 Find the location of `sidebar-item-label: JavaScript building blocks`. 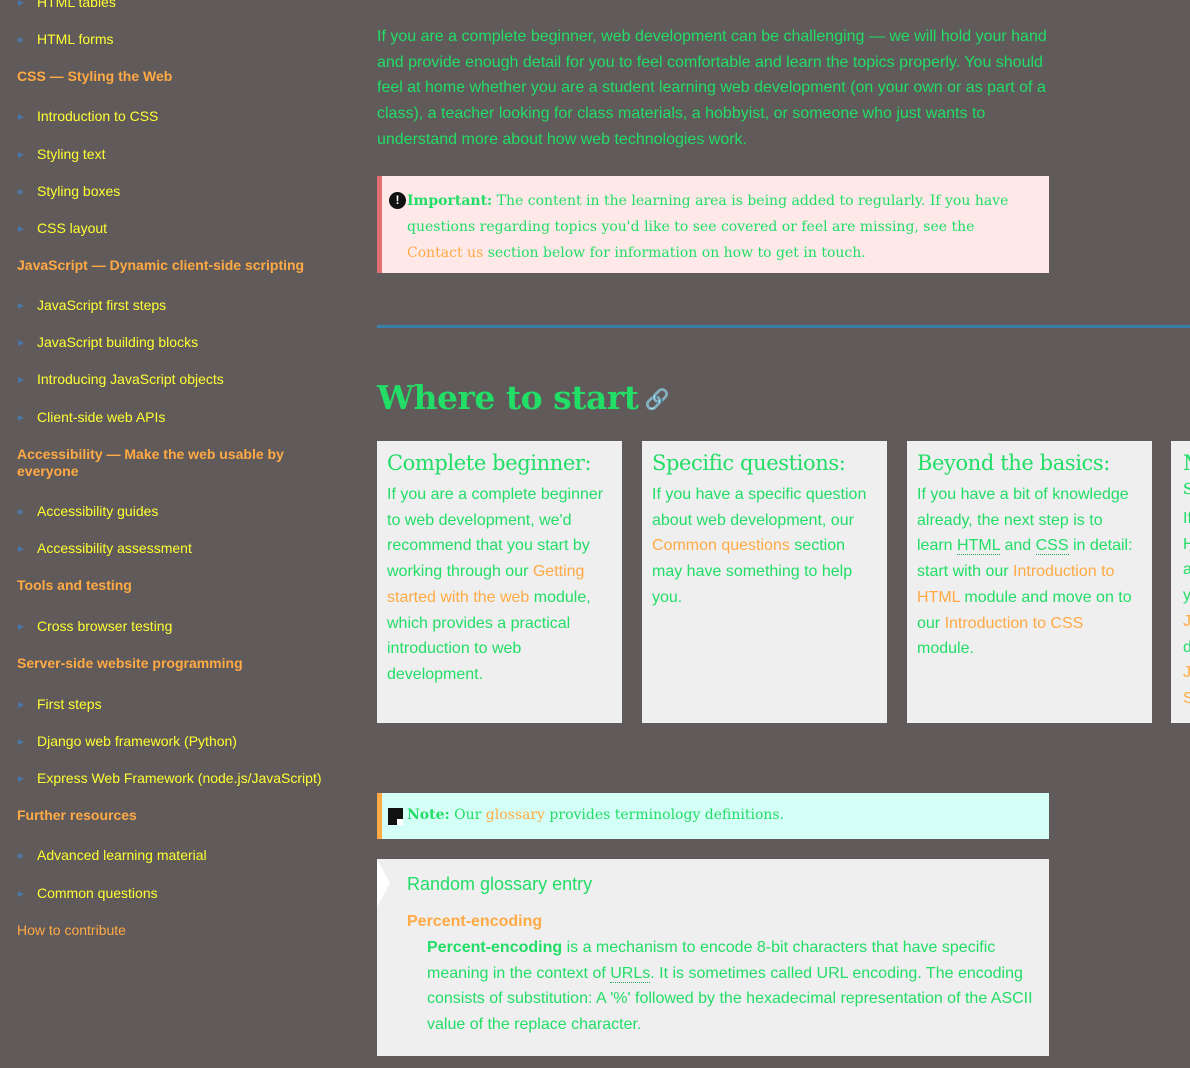

sidebar-item-label: JavaScript building blocks is located at coordinates (118, 342).